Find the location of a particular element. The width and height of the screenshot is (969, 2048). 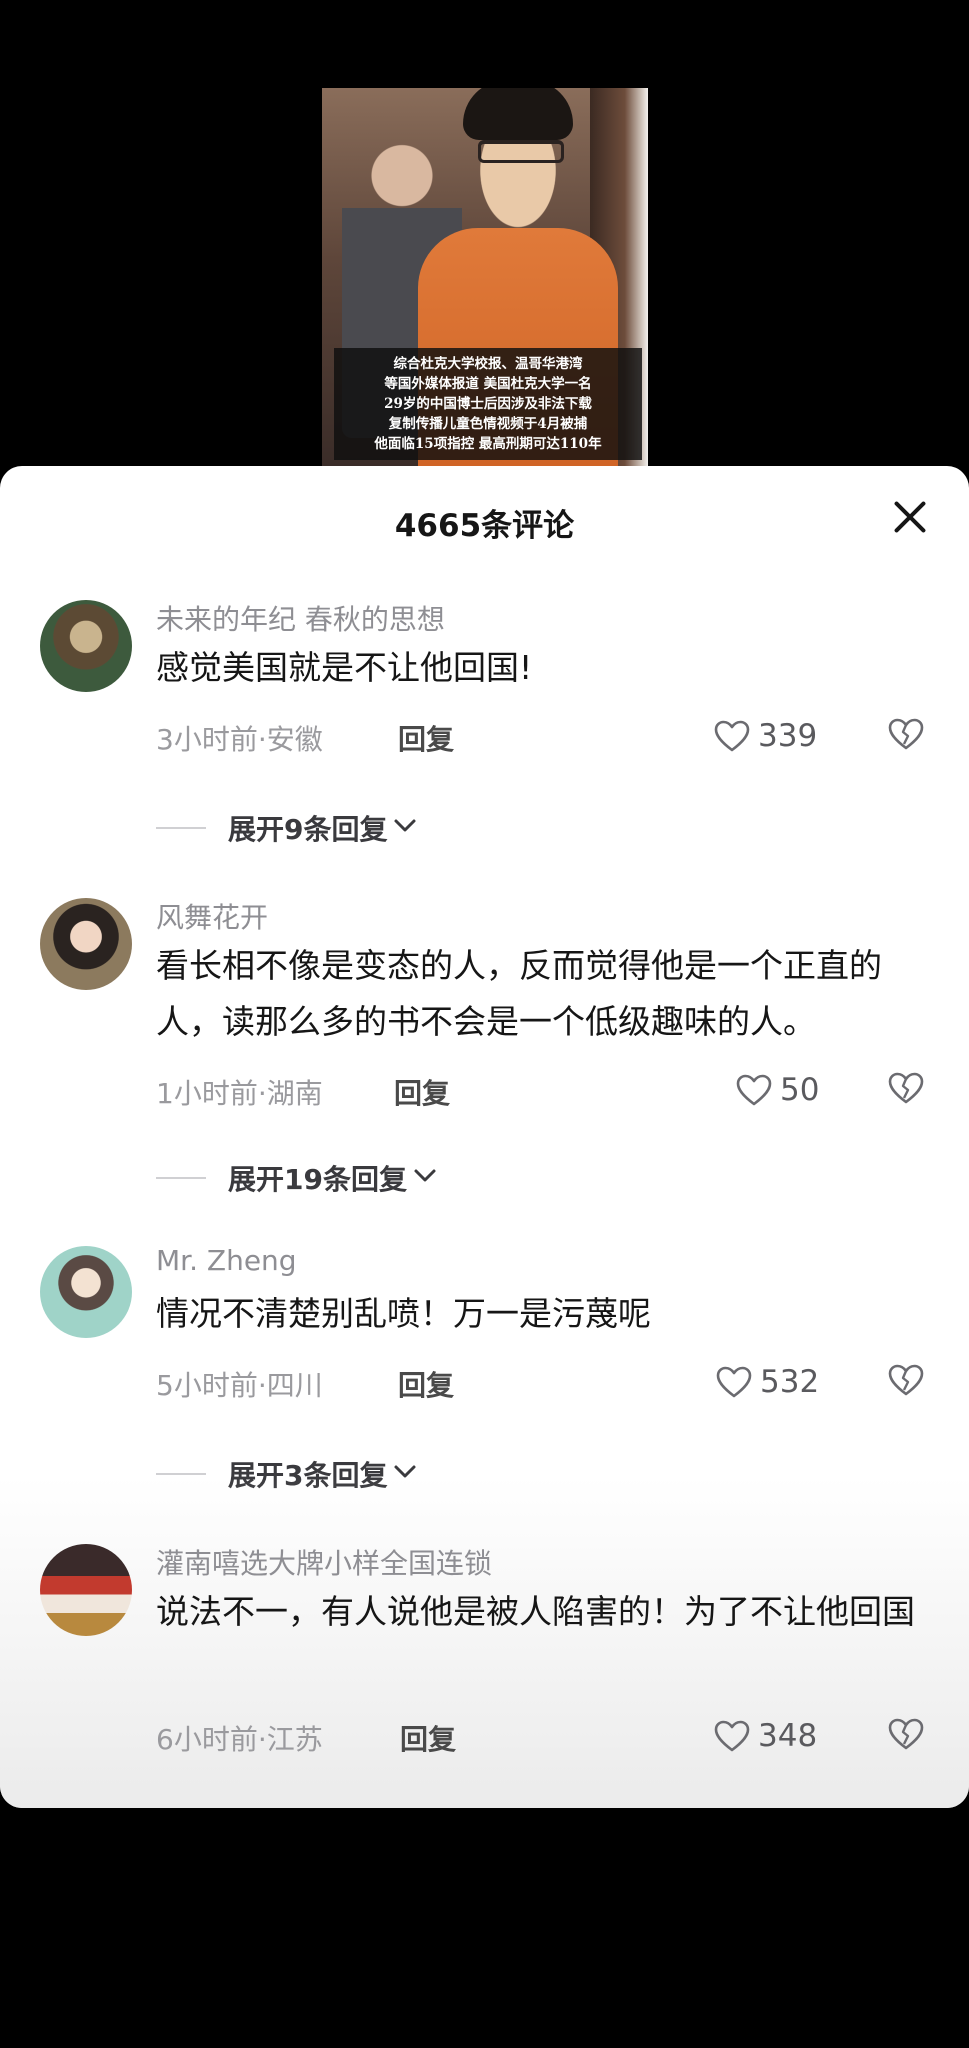

caption-line: 复制传播儿童色情视频于4月被捕 is located at coordinates (488, 424).